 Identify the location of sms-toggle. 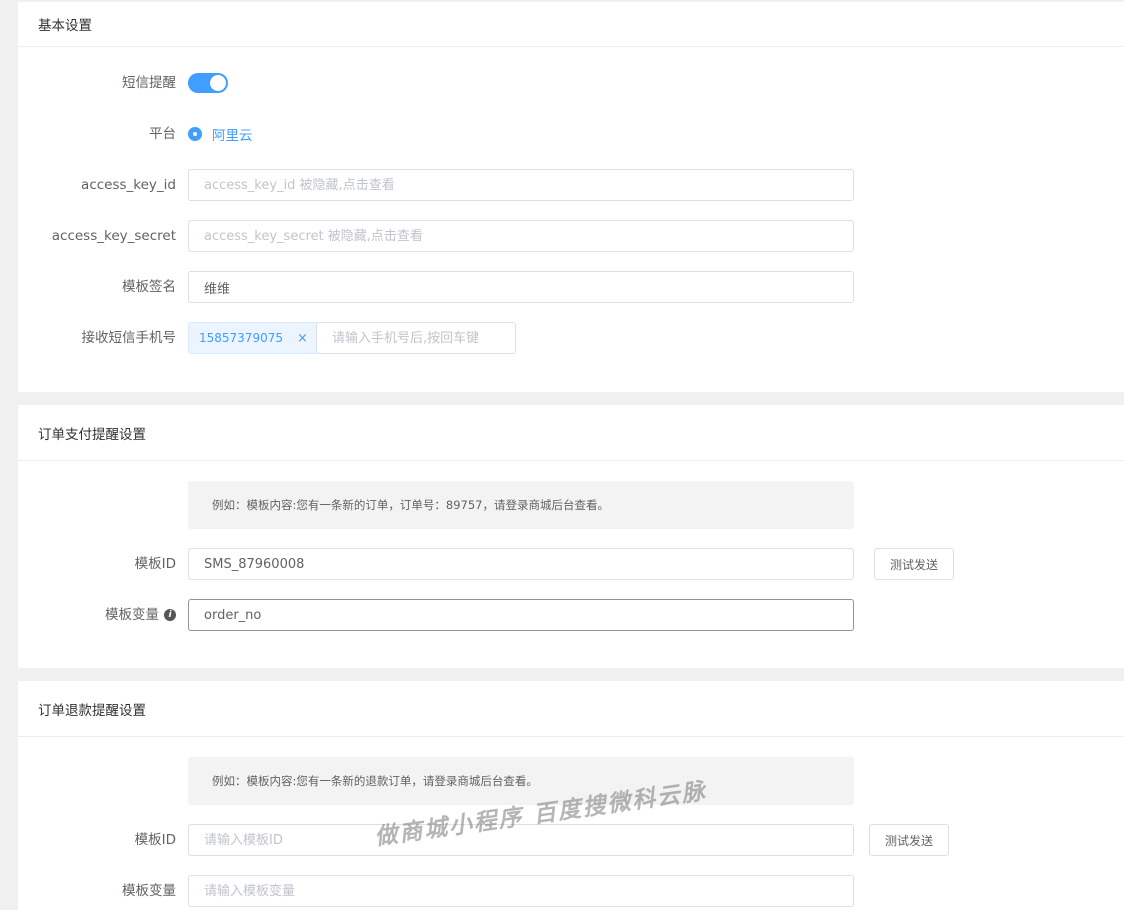
(208, 83).